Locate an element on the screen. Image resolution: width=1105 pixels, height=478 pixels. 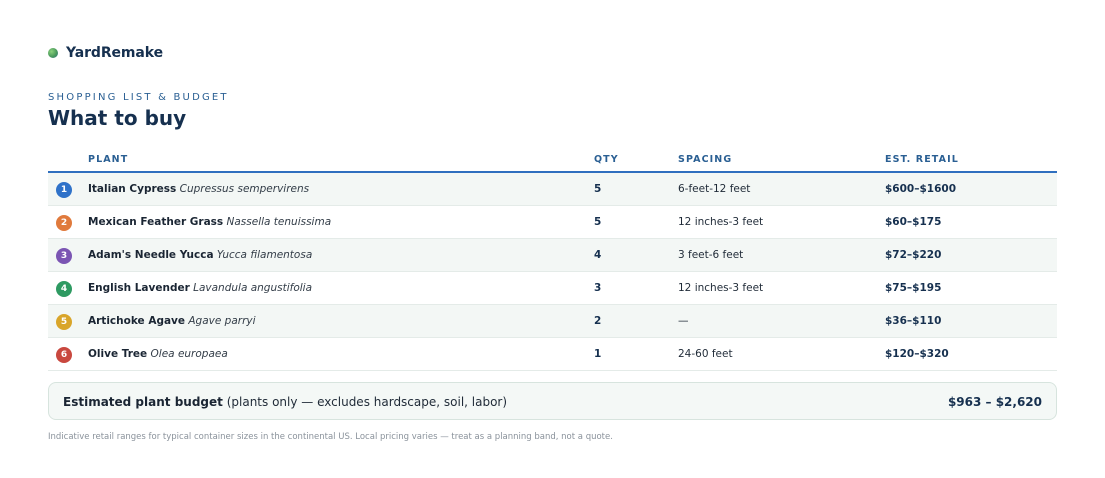
row-number-badge: 4 is located at coordinates (64, 289).